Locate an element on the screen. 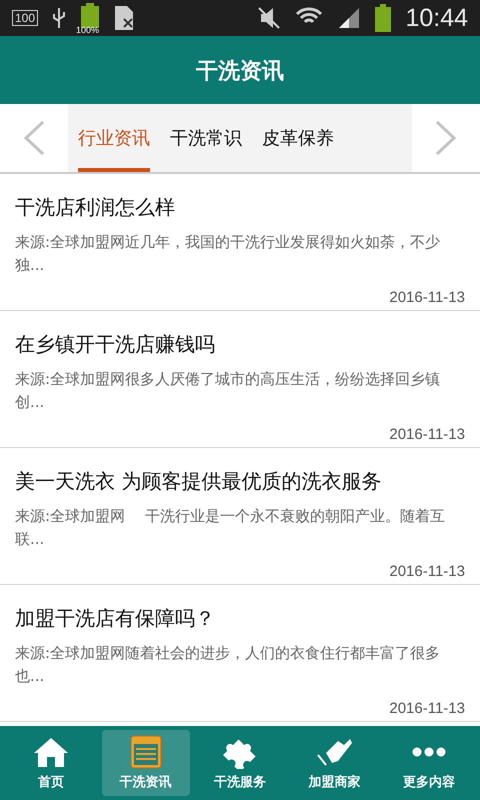 The height and width of the screenshot is (800, 480). article-title: 美一天洗衣 为顾客提供最优质的洗衣服务 is located at coordinates (198, 481).